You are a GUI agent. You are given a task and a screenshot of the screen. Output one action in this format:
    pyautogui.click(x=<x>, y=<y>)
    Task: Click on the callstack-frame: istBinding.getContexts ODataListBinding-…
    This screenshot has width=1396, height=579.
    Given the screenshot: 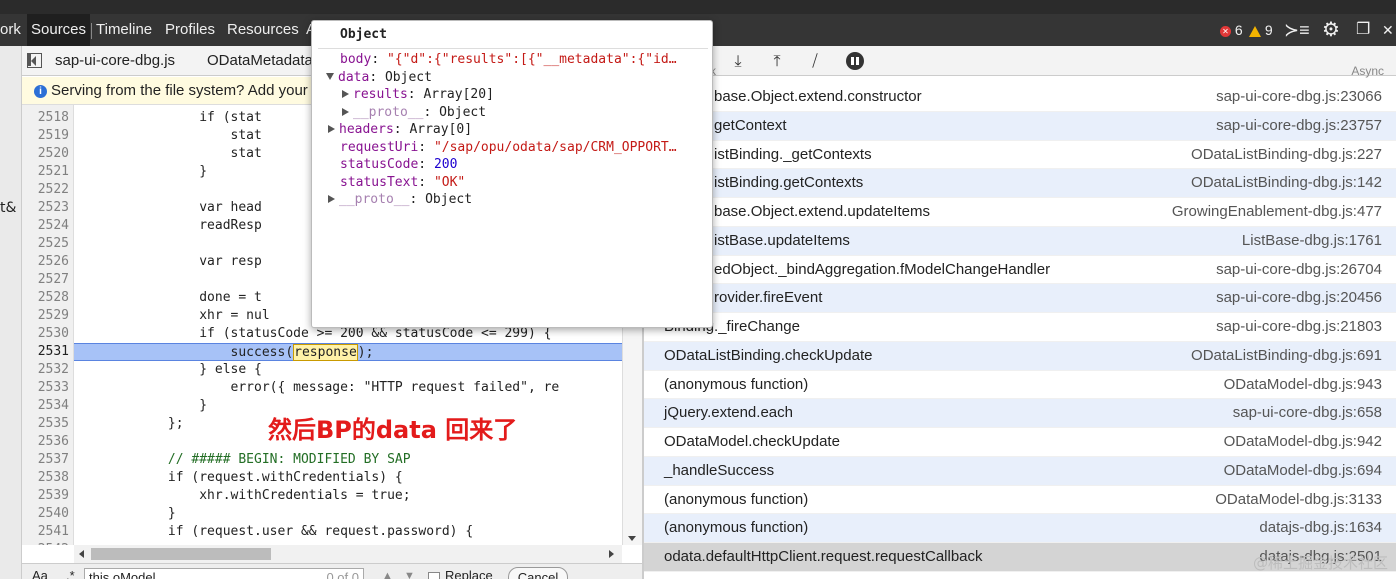 What is the action you would take?
    pyautogui.click(x=1020, y=183)
    